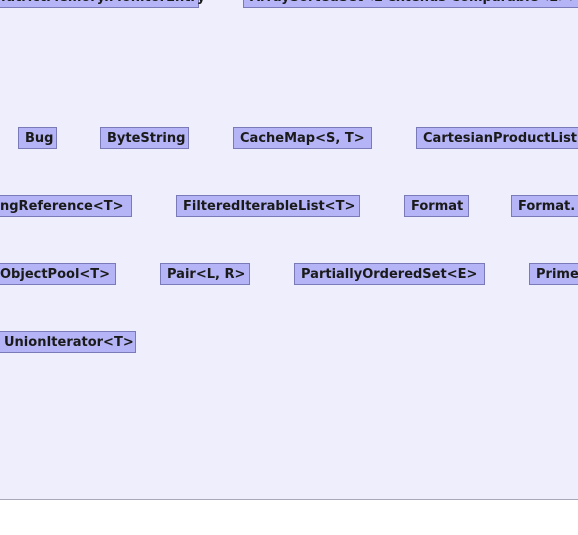 This screenshot has width=578, height=535. I want to click on class-node-byte-string: ByteString, so click(144, 138).